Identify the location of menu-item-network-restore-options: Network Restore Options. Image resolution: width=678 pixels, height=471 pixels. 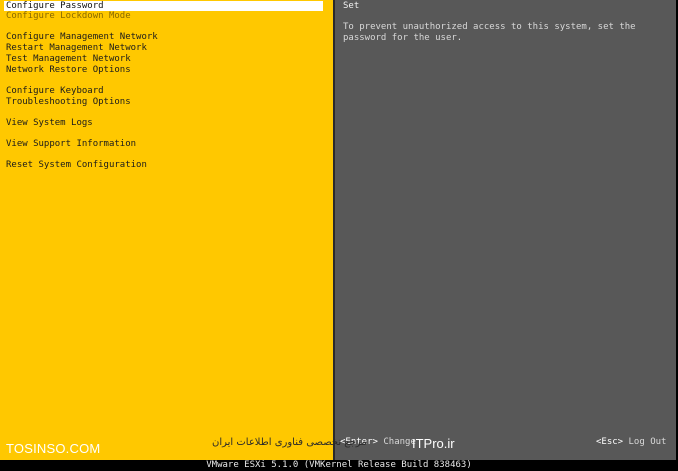
(67, 70).